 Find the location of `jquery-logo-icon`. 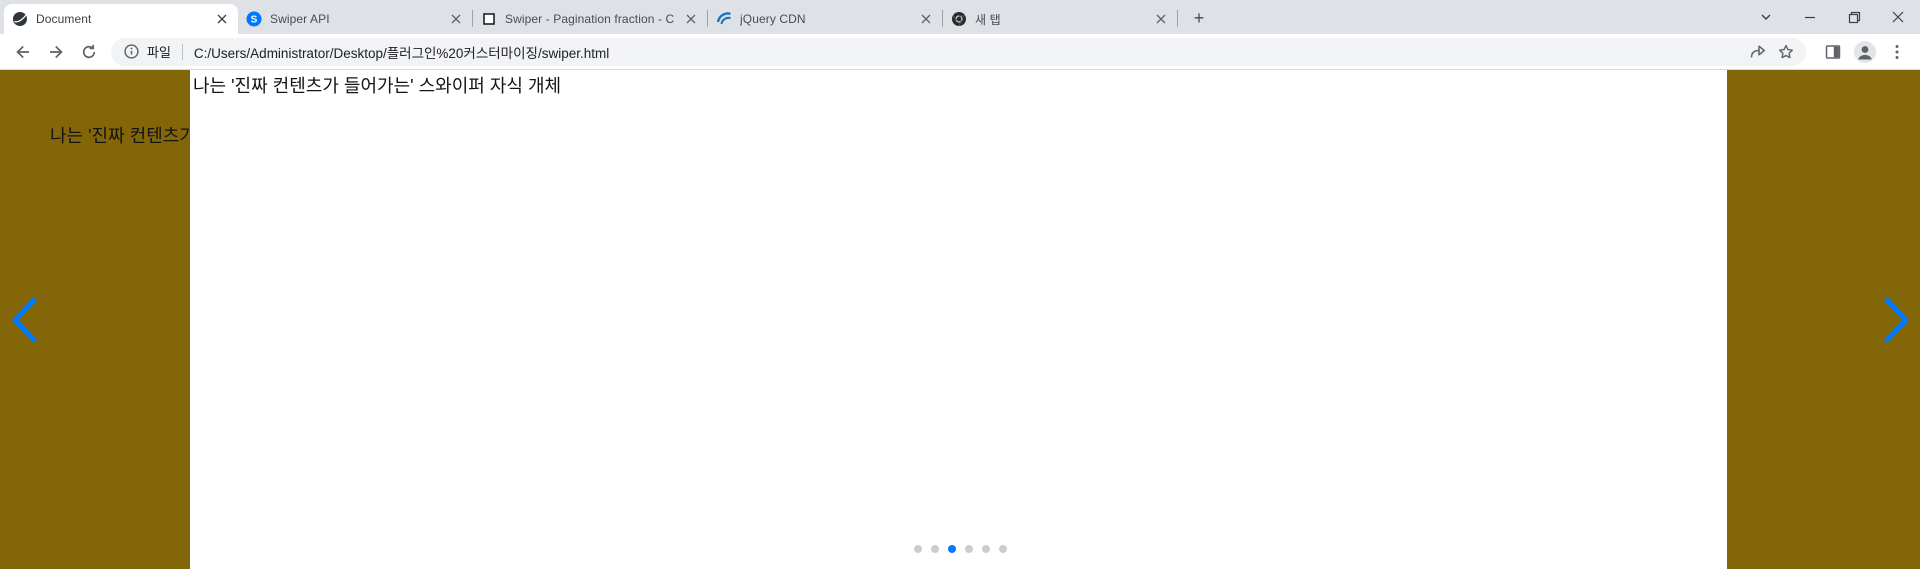

jquery-logo-icon is located at coordinates (723, 18).